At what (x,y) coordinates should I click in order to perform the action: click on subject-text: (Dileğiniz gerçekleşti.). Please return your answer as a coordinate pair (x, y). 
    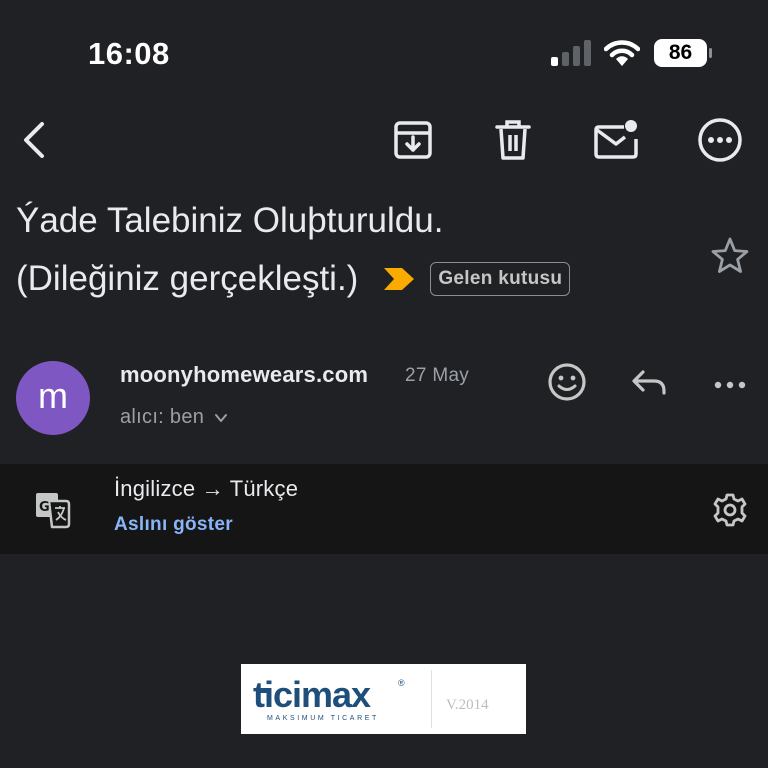
    Looking at the image, I should click on (187, 278).